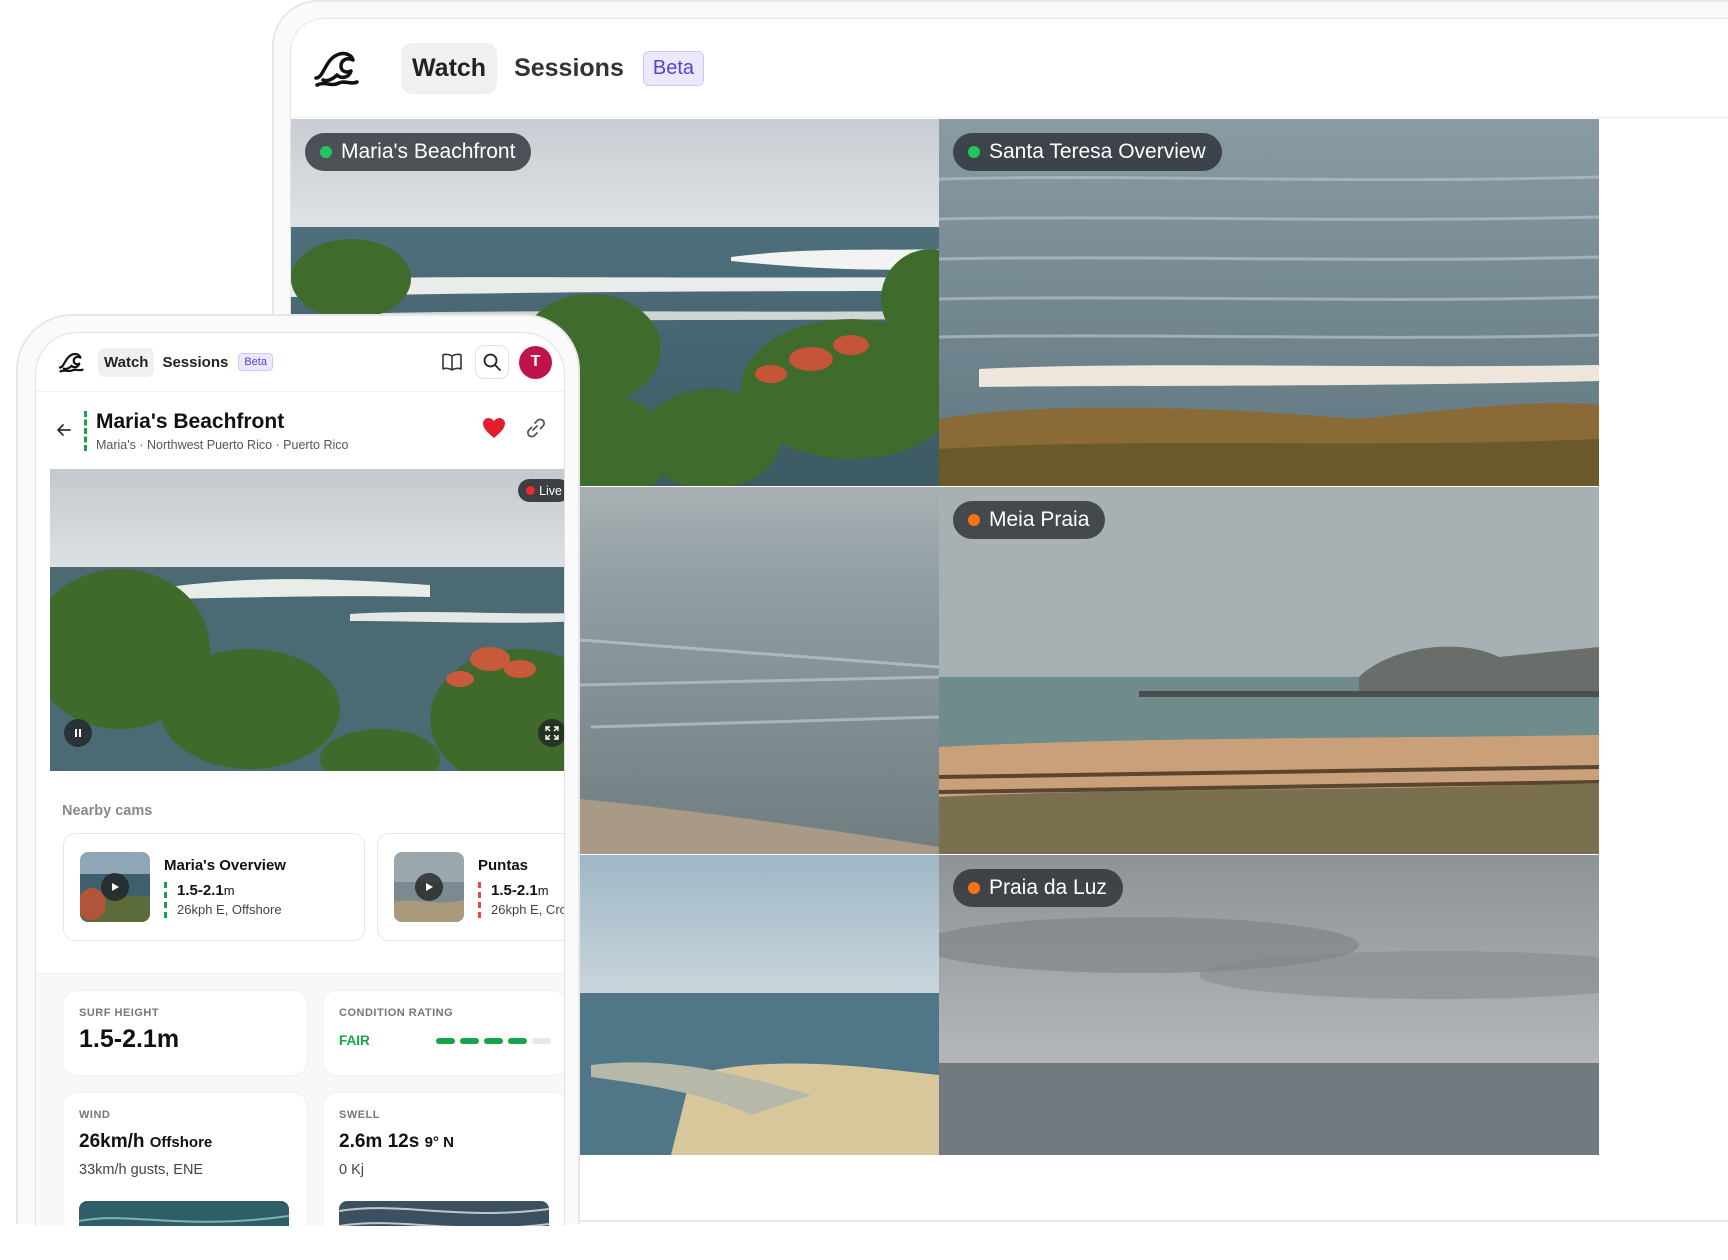 This screenshot has width=1728, height=1260. I want to click on surf-height-value: 1.5-2.1m, so click(129, 1039).